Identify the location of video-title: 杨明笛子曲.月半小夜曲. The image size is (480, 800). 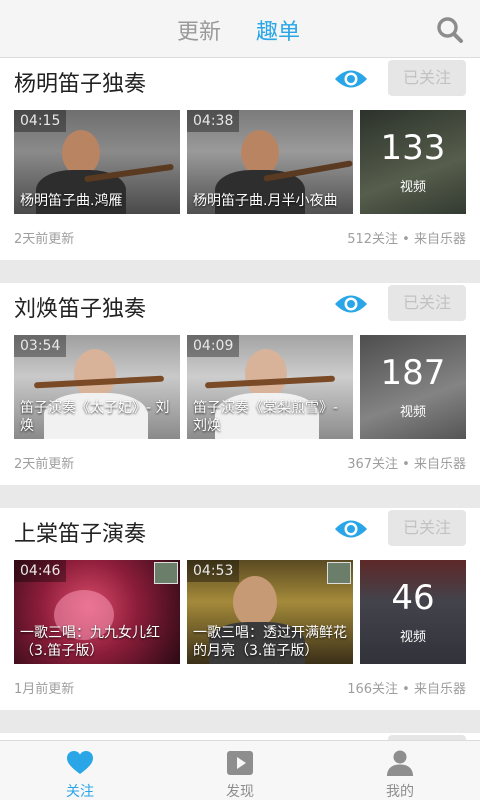
(265, 201).